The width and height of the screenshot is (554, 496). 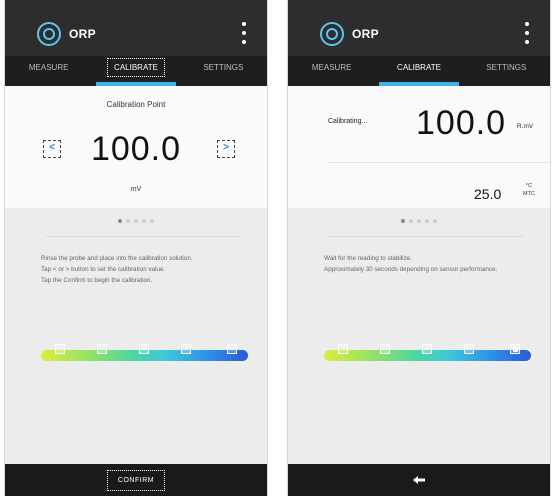 I want to click on reading-value: 100.0, so click(x=461, y=123).